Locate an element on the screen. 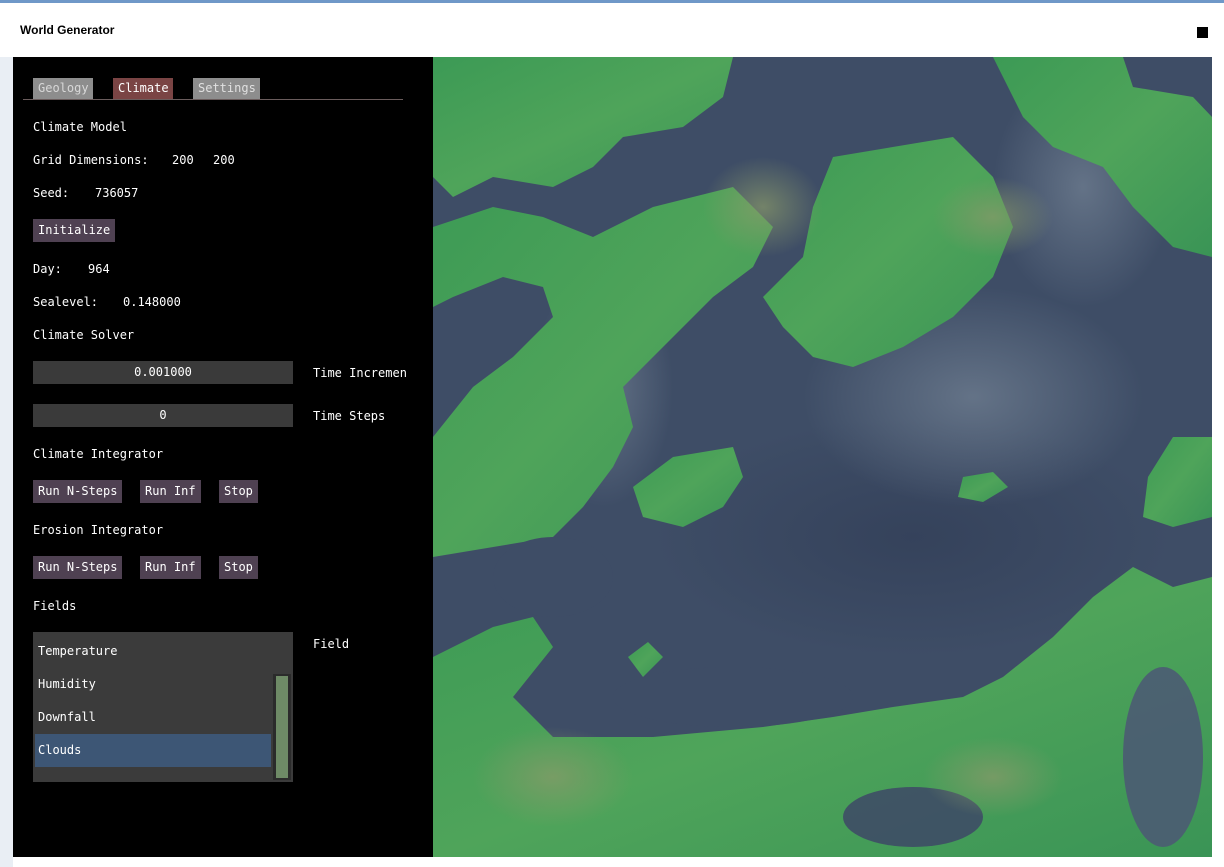  fields-listbox: Temperature Humidity Downfall Clouds is located at coordinates (163, 707).